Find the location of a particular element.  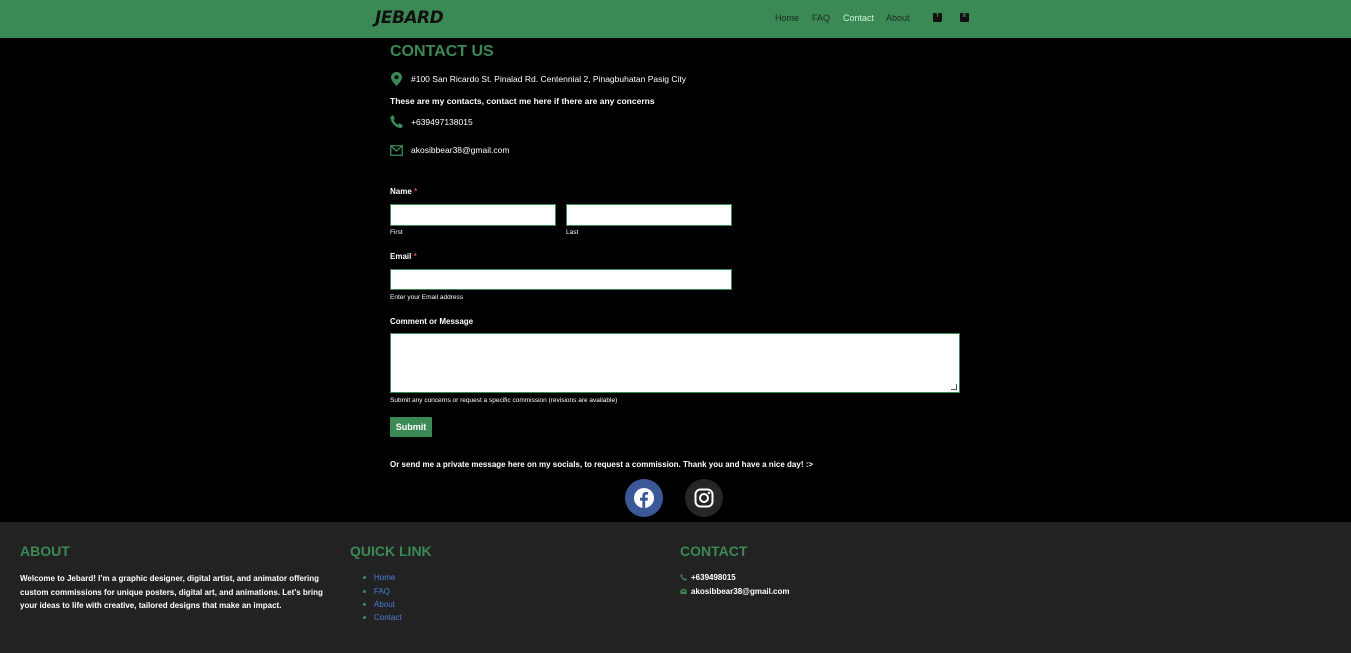

x-square-icon: x is located at coordinates (964, 17).